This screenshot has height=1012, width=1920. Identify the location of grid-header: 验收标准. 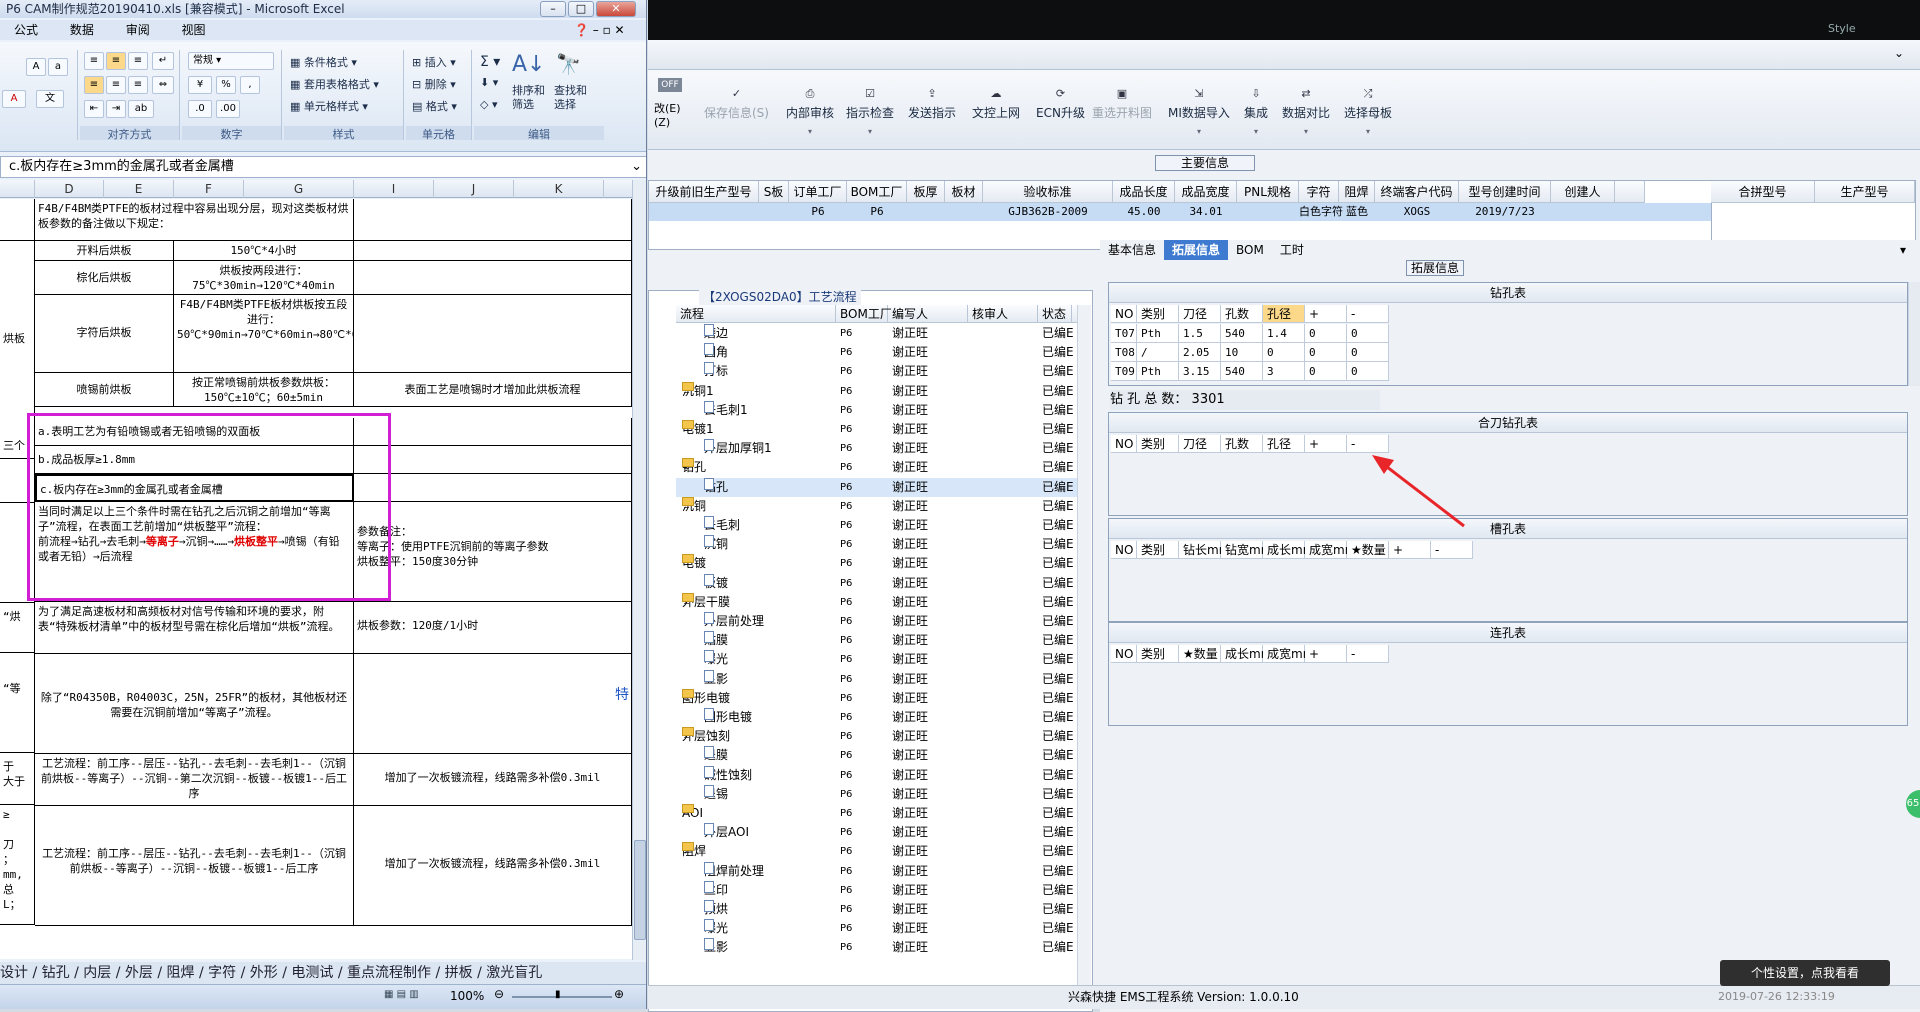
(1048, 192).